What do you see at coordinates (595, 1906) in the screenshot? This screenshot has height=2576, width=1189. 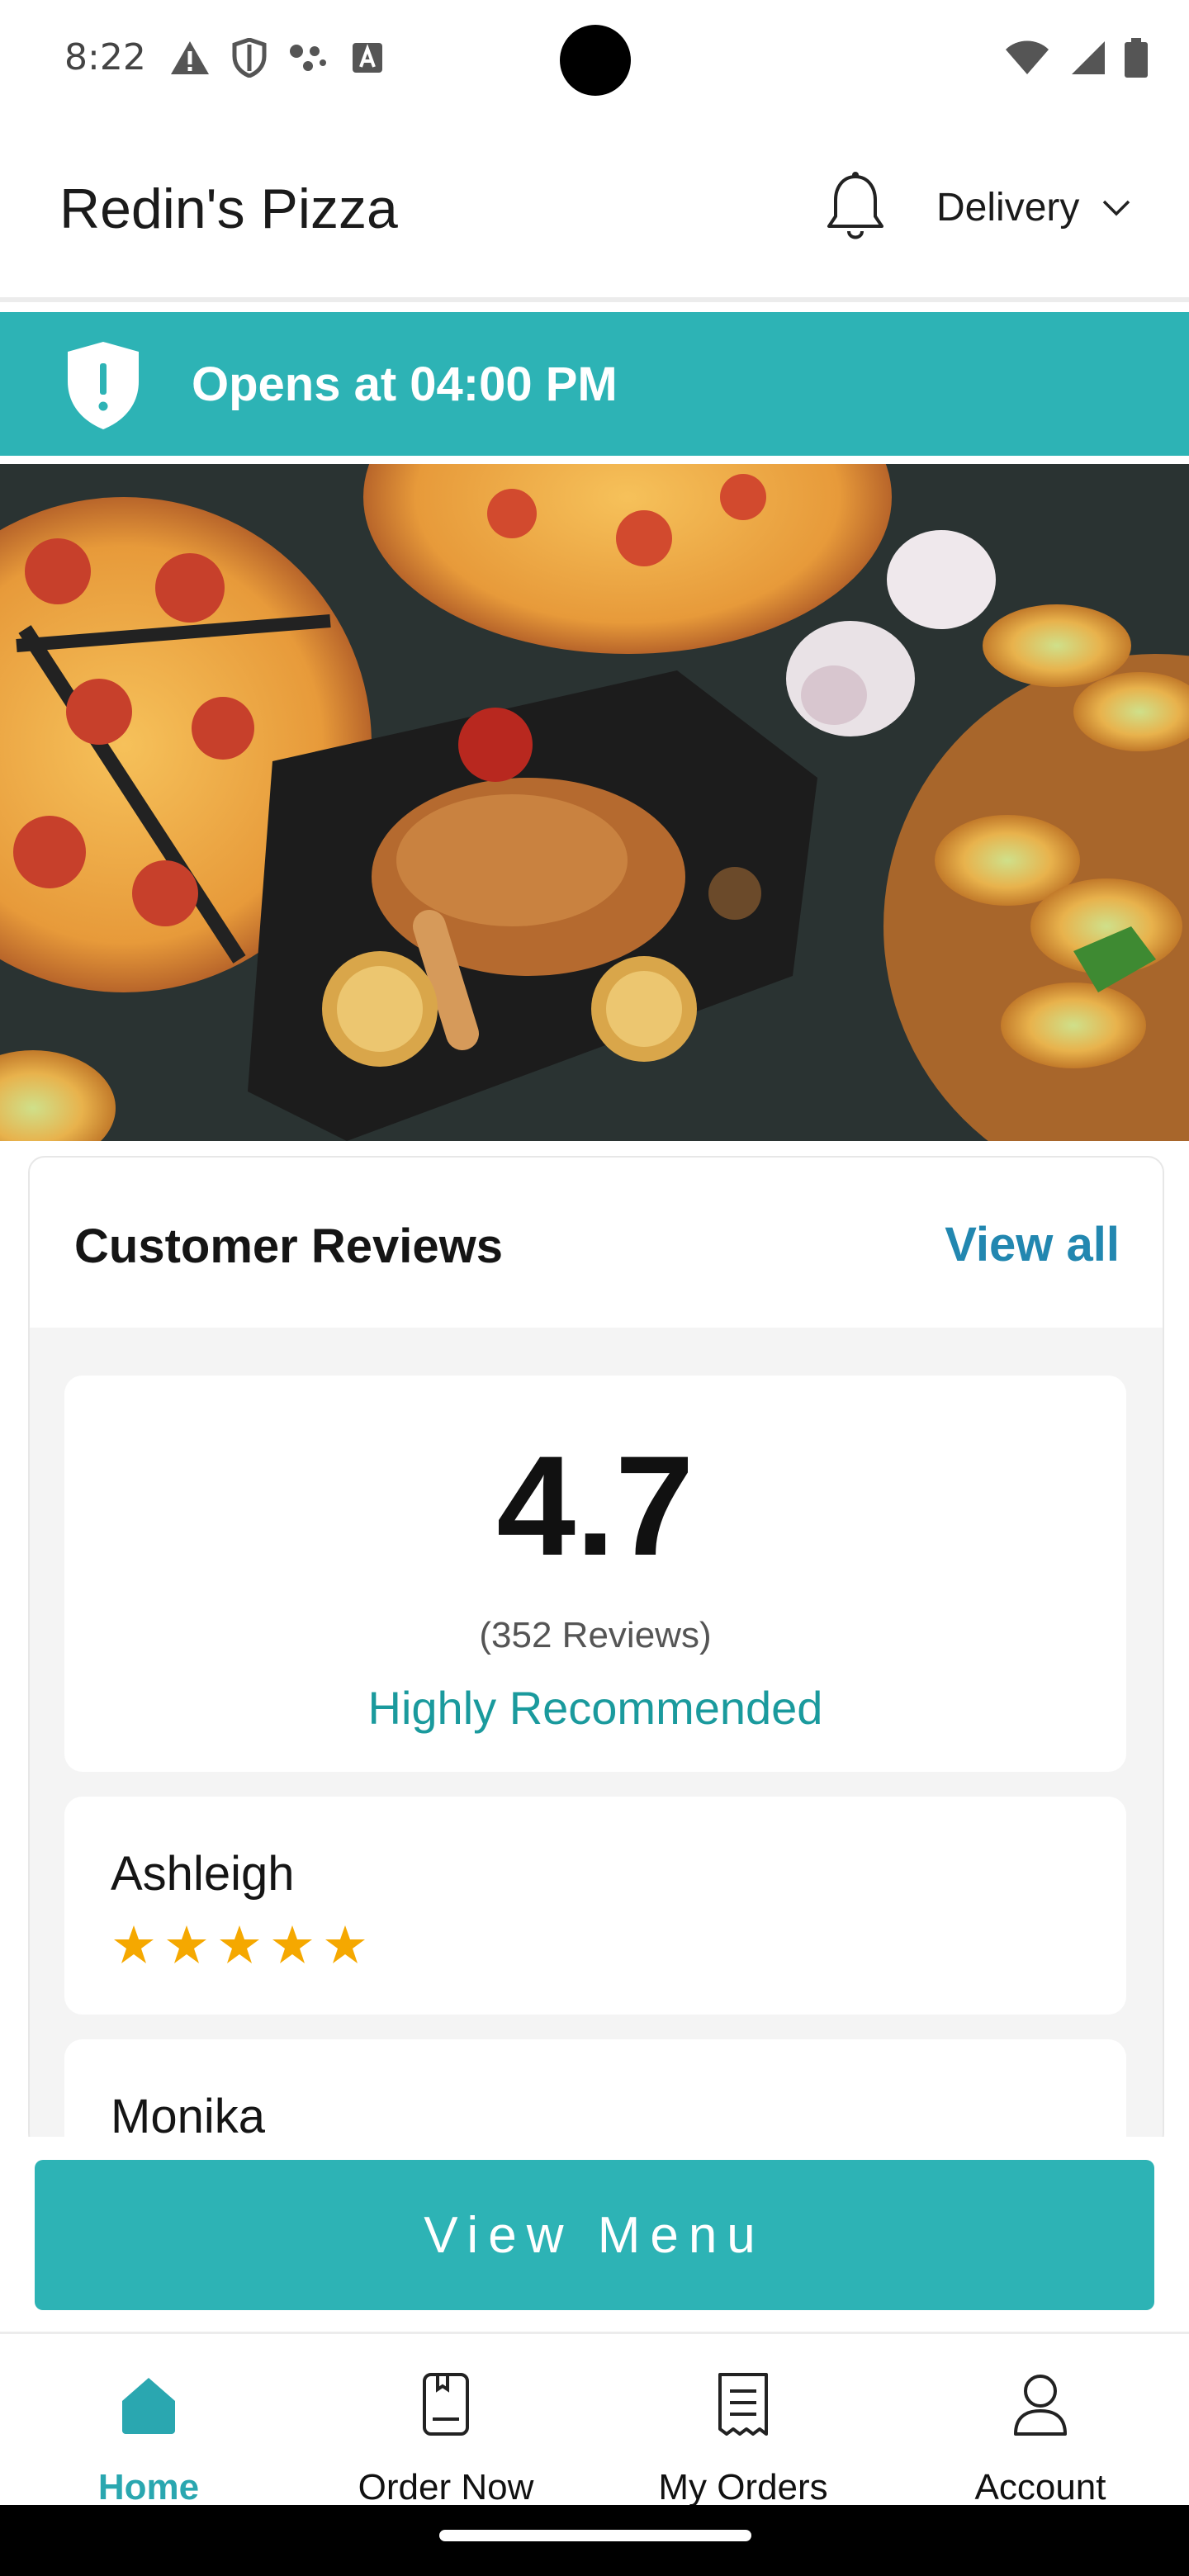 I see `review-item: Ashleigh` at bounding box center [595, 1906].